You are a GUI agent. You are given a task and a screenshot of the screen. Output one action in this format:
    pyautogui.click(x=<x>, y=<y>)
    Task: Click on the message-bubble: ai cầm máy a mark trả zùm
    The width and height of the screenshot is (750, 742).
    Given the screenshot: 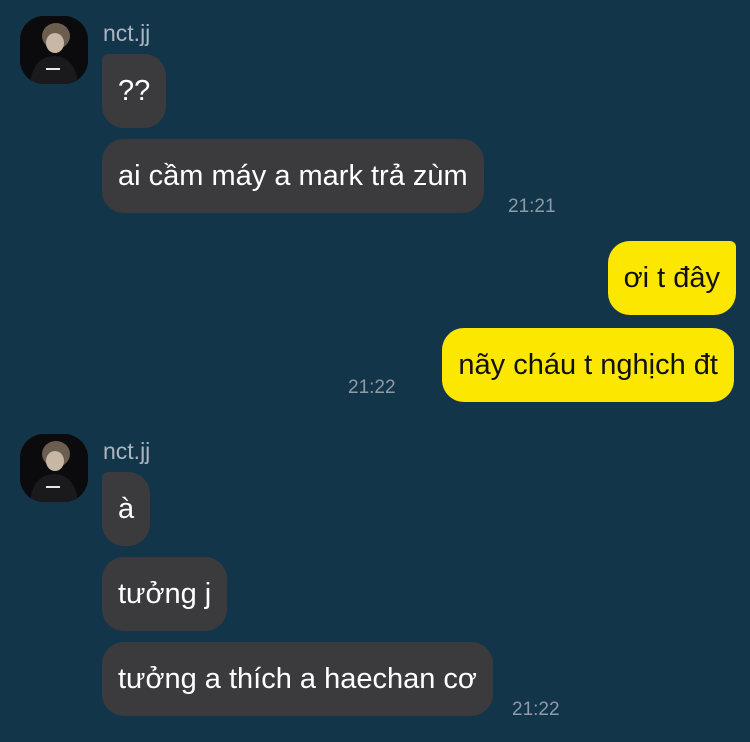 What is the action you would take?
    pyautogui.click(x=293, y=176)
    